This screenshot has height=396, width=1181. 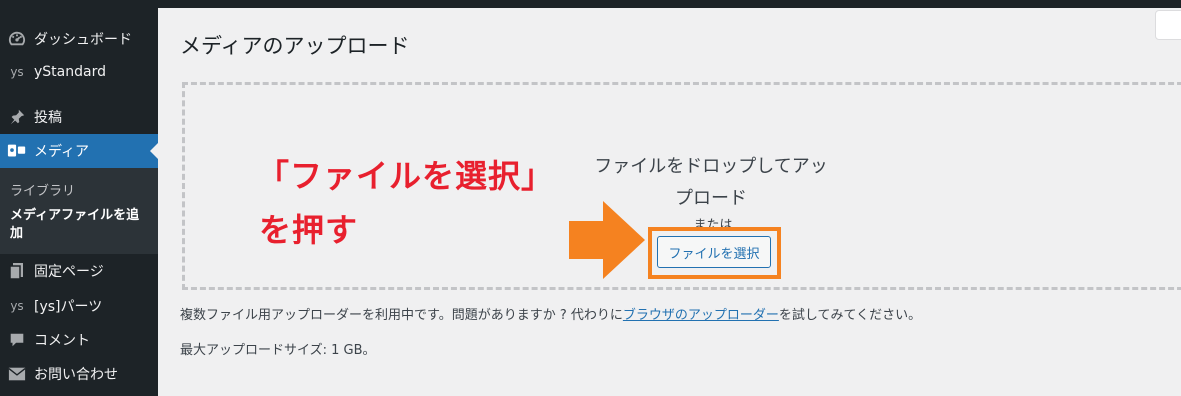 What do you see at coordinates (17, 374) in the screenshot?
I see `mail-icon` at bounding box center [17, 374].